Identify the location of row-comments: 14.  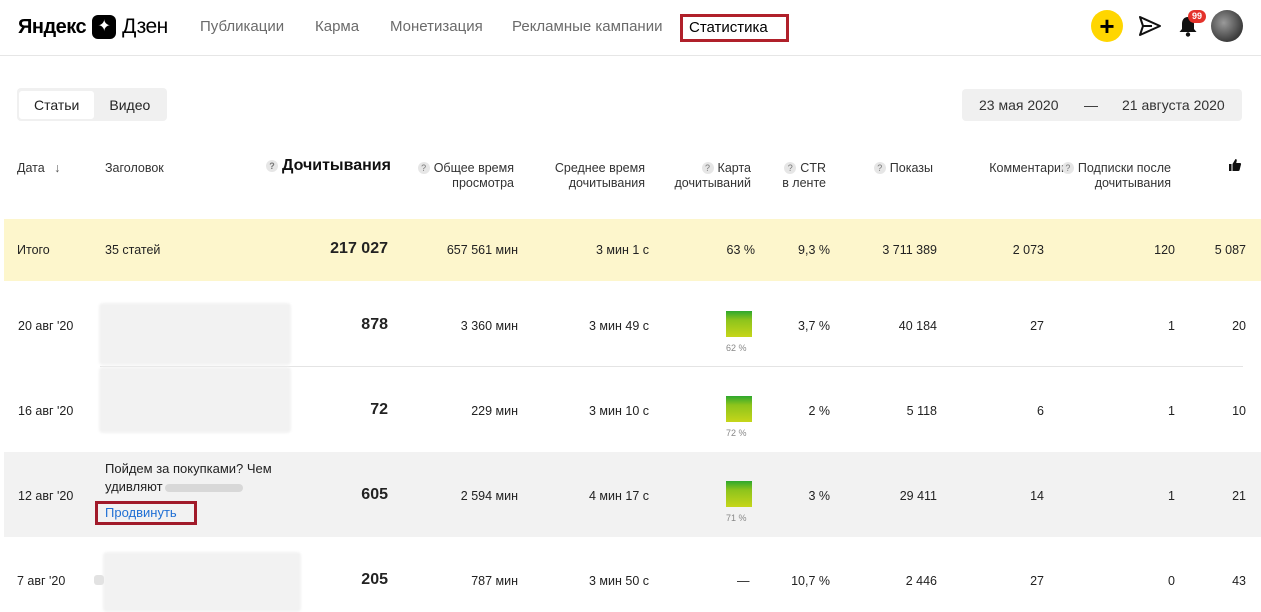
(1037, 496).